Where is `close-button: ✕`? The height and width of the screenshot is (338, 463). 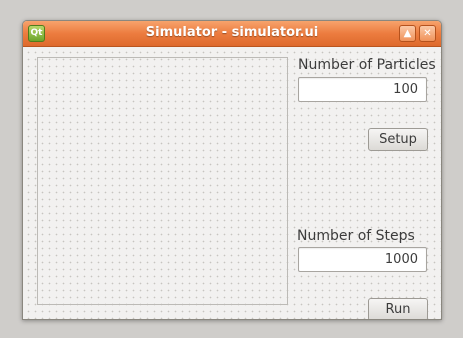
close-button: ✕ is located at coordinates (427, 33).